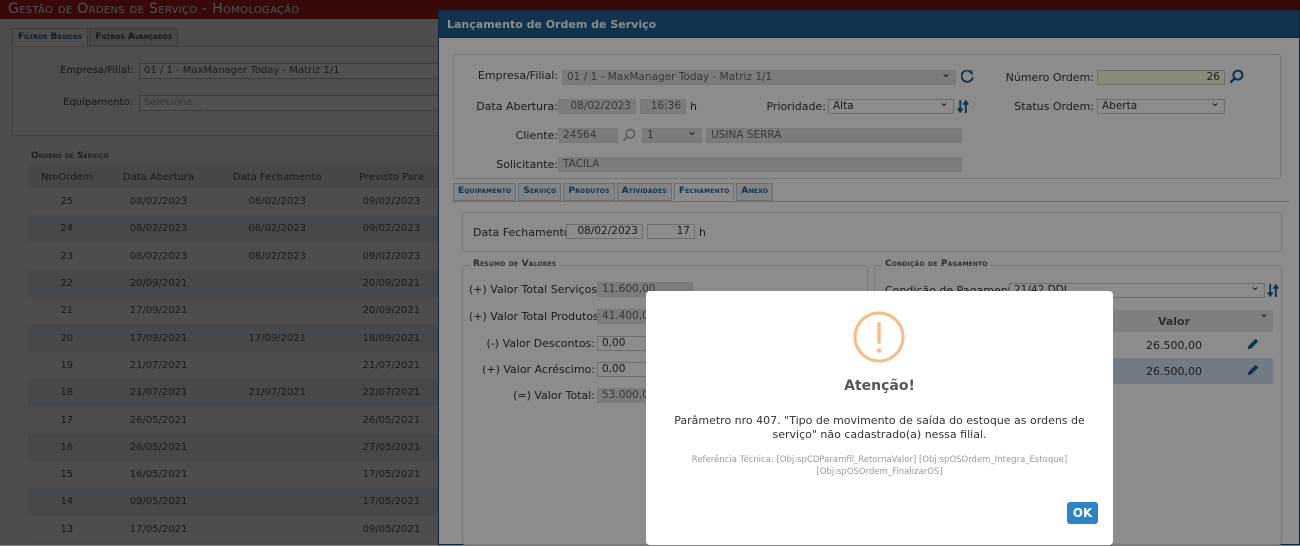  Describe the element at coordinates (879, 386) in the screenshot. I see `alert-title: Atenção!` at that location.